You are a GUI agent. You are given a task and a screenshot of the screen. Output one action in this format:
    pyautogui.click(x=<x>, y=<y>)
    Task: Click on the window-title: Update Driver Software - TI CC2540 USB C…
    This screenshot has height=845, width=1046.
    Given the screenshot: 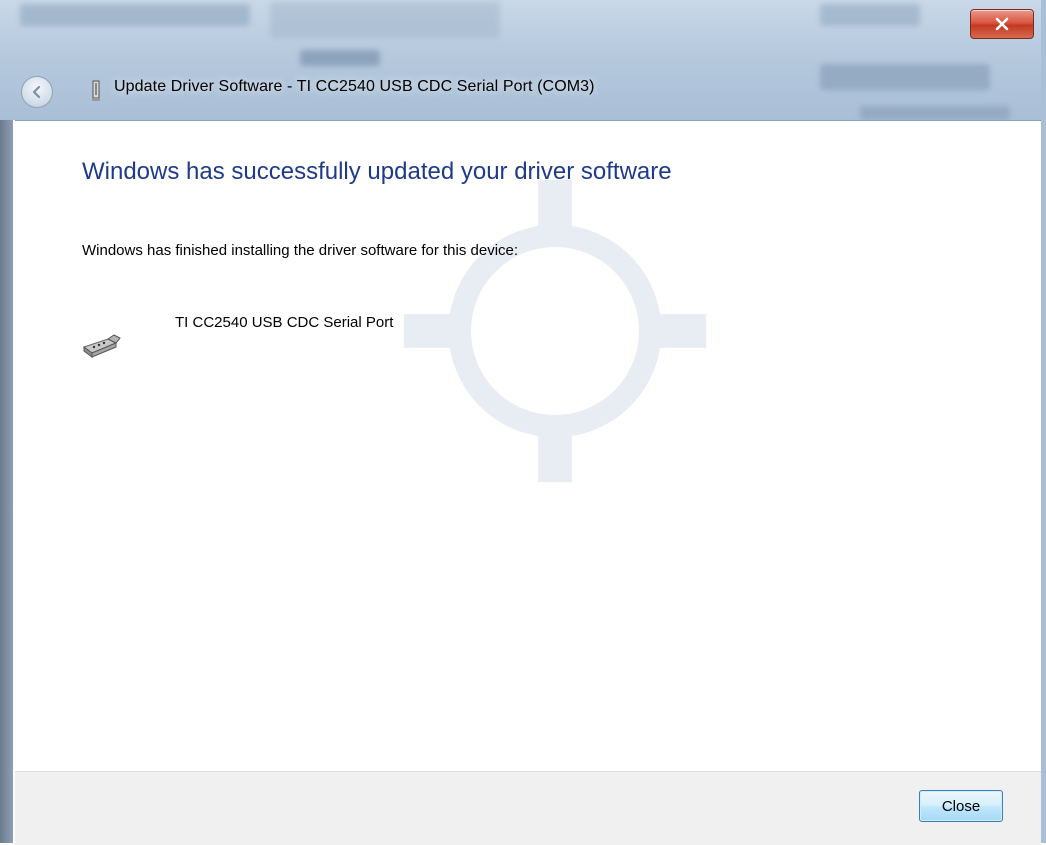 What is the action you would take?
    pyautogui.click(x=354, y=86)
    